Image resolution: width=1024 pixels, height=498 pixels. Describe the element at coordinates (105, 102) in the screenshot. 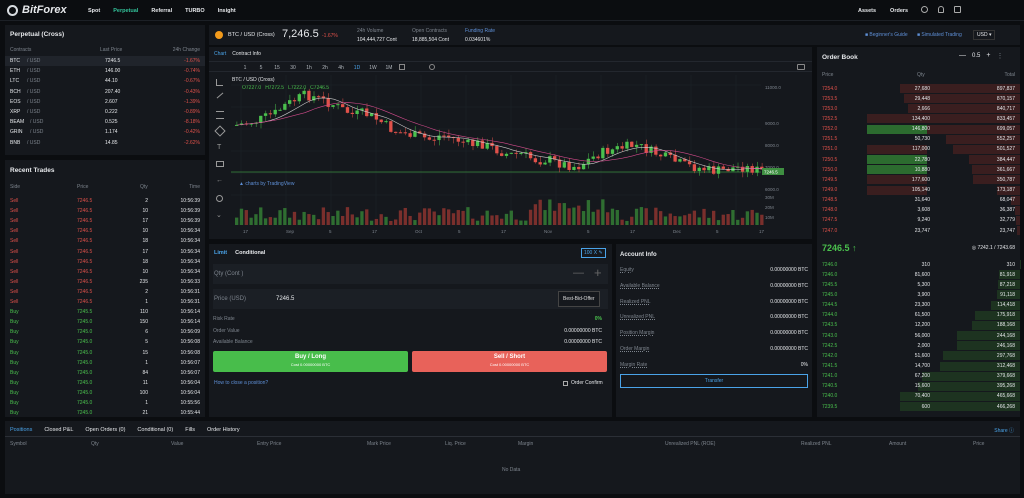

I see `market-row: EOS / USD 2.607 -1.39%` at that location.